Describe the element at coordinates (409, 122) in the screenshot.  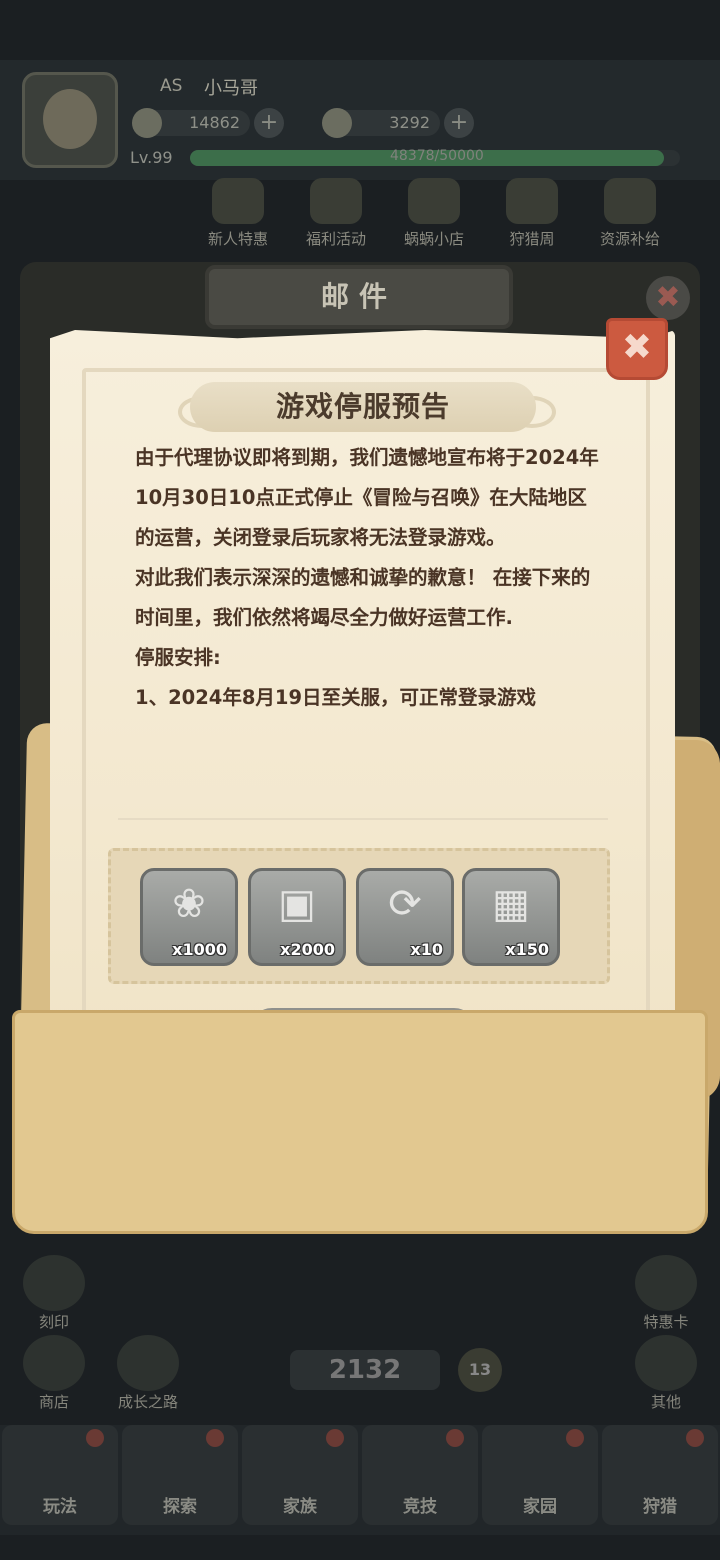
I see `currency-2-value: 3292` at that location.